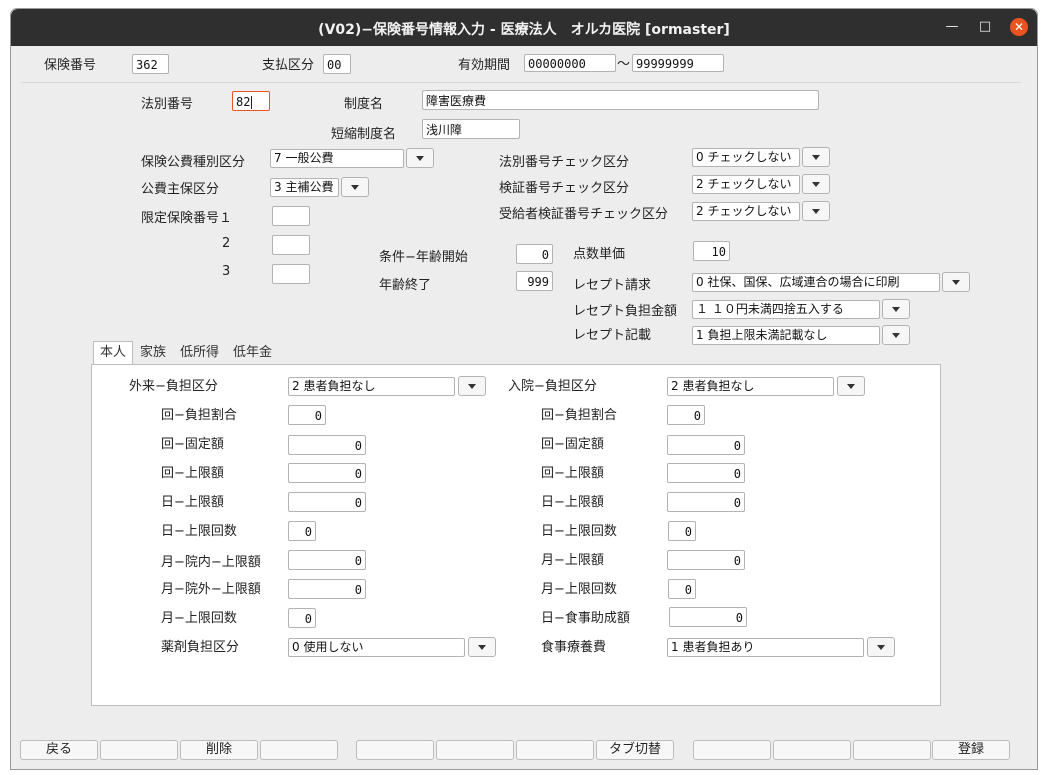 This screenshot has width=1046, height=775. I want to click on nyuin-row-label: 回−上限額, so click(572, 473).